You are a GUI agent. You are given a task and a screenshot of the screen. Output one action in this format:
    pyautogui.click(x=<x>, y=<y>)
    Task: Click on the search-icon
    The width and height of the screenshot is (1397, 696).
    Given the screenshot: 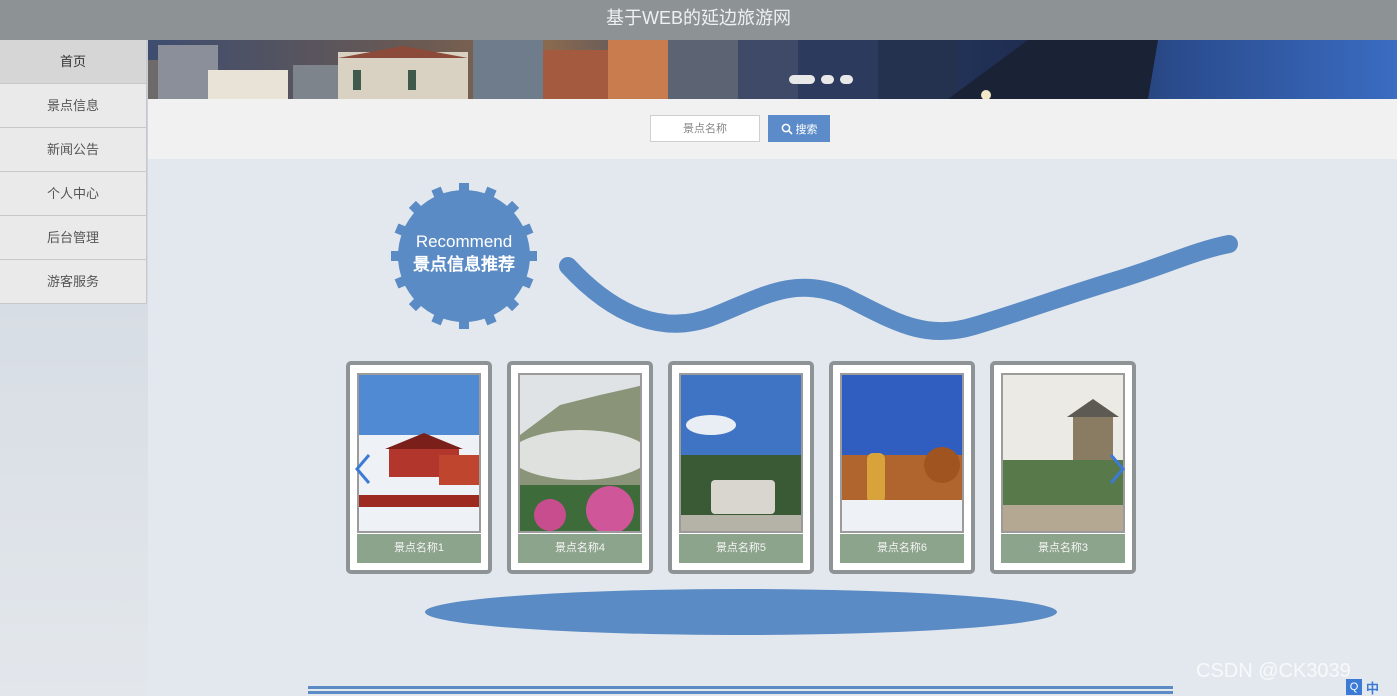 What is the action you would take?
    pyautogui.click(x=787, y=129)
    